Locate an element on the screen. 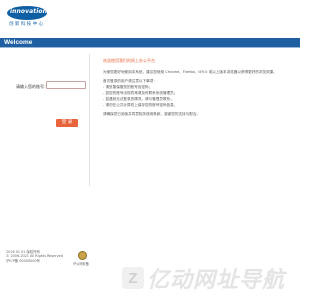 The width and height of the screenshot is (320, 300). brand-logo: innovation 创 新 科 技 中 心 is located at coordinates (38, 16).